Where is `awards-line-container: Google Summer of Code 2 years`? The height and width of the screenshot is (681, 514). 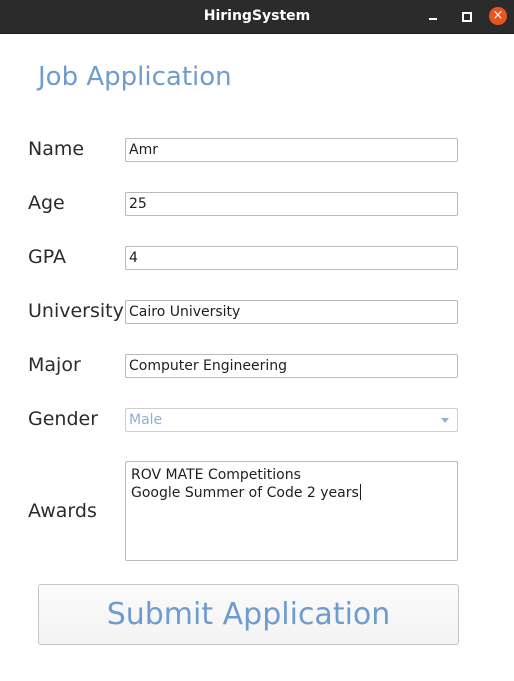
awards-line-container: Google Summer of Code 2 years is located at coordinates (246, 493).